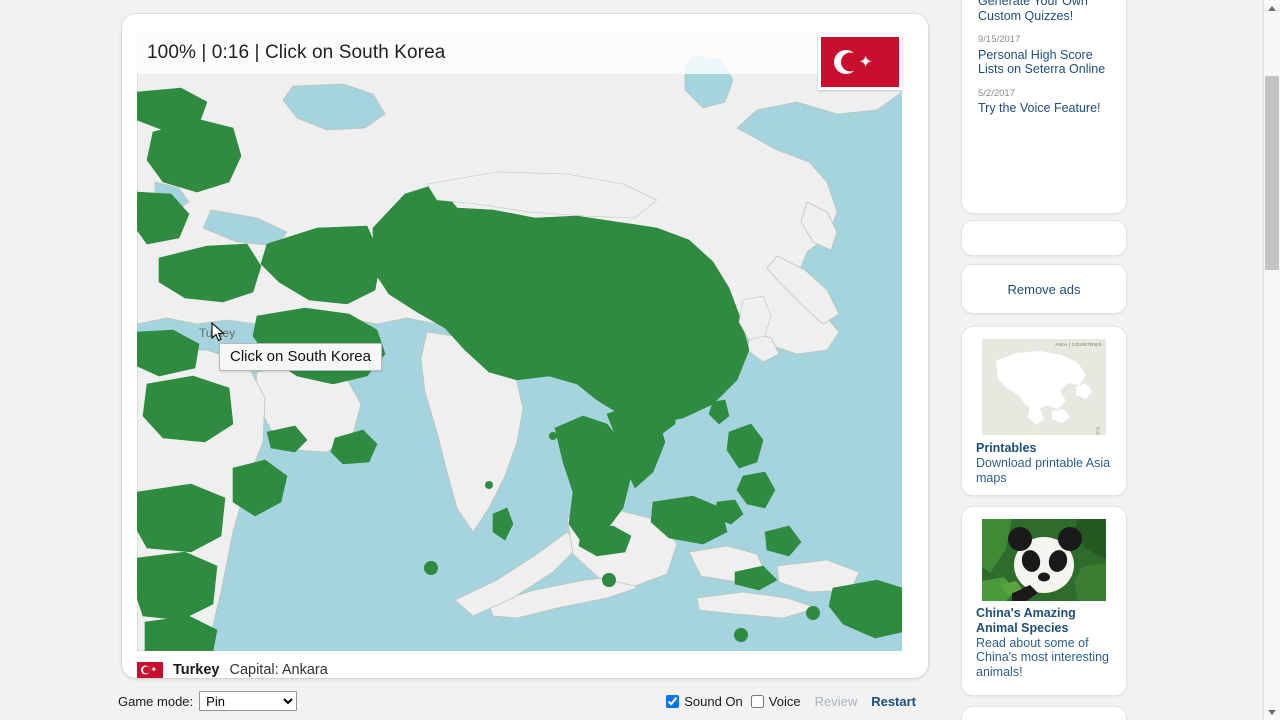 Image resolution: width=1280 pixels, height=720 pixels. I want to click on current-country-flag-badge: ✦, so click(860, 62).